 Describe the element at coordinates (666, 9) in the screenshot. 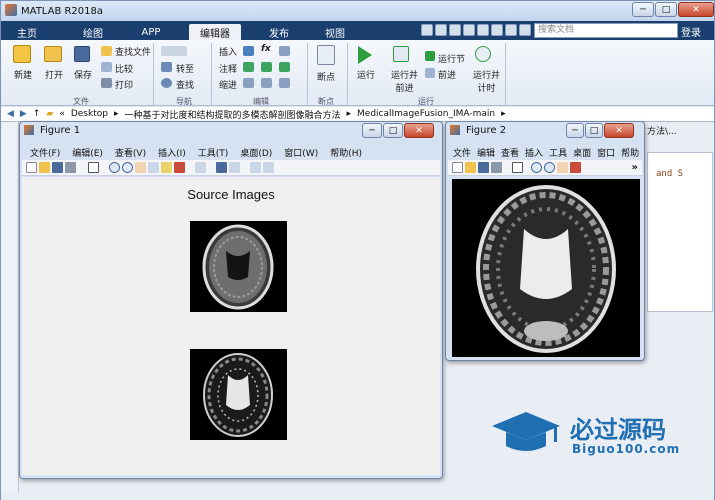

I see `maximize-button: □` at that location.